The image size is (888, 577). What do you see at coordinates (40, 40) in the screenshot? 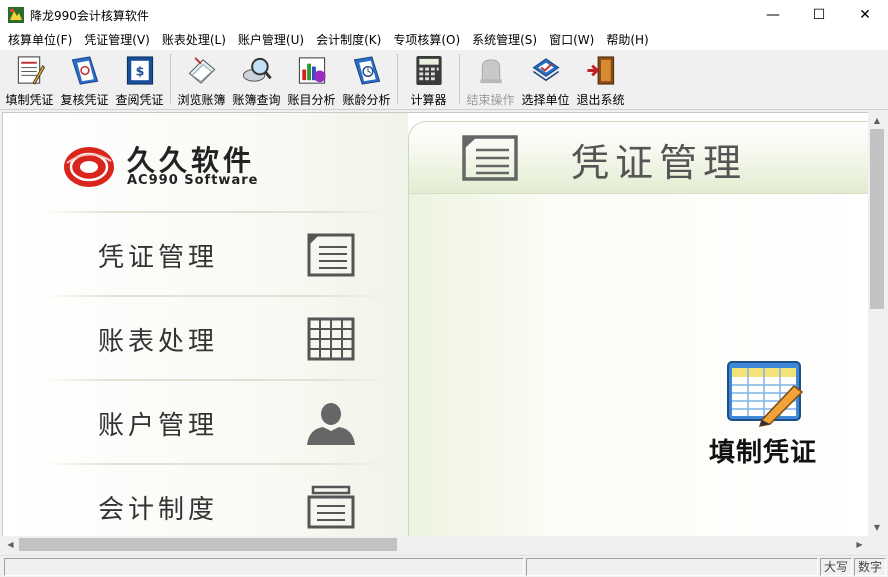
I see `menu-accounting-unit: 核算单位(F)` at bounding box center [40, 40].